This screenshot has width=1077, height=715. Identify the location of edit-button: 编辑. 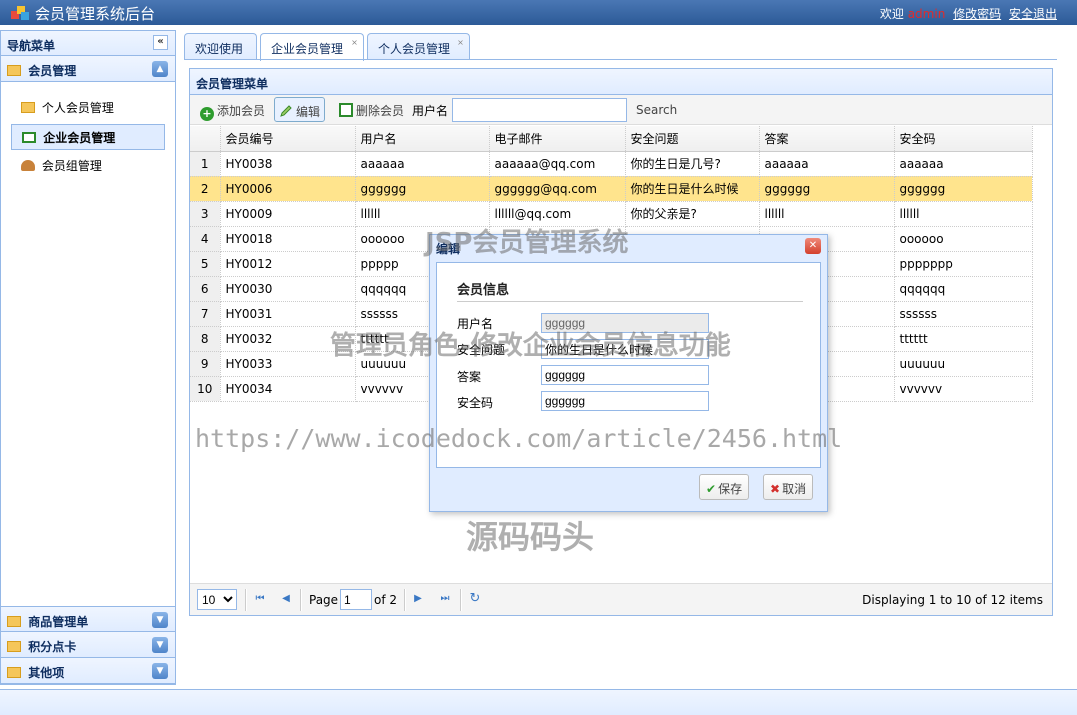
(300, 109).